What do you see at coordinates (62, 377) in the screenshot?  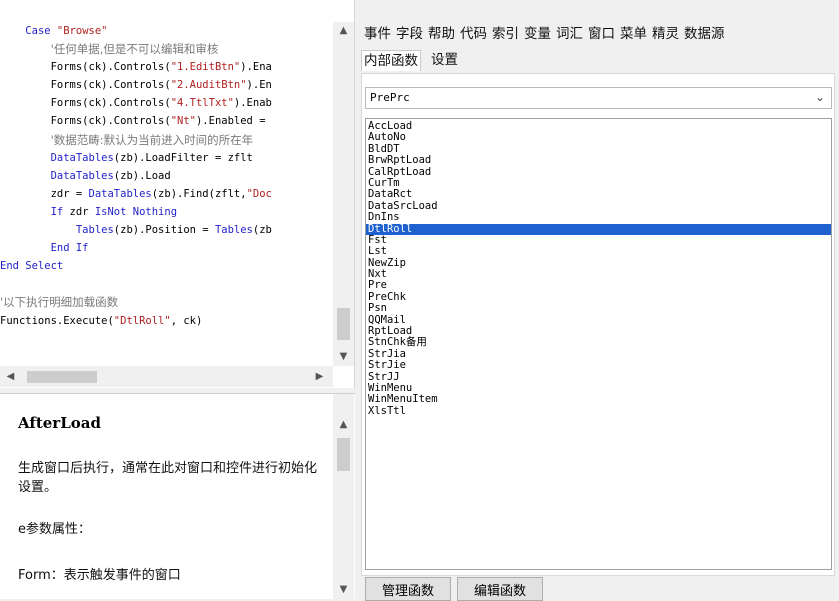 I see `h-scroll-thumb` at bounding box center [62, 377].